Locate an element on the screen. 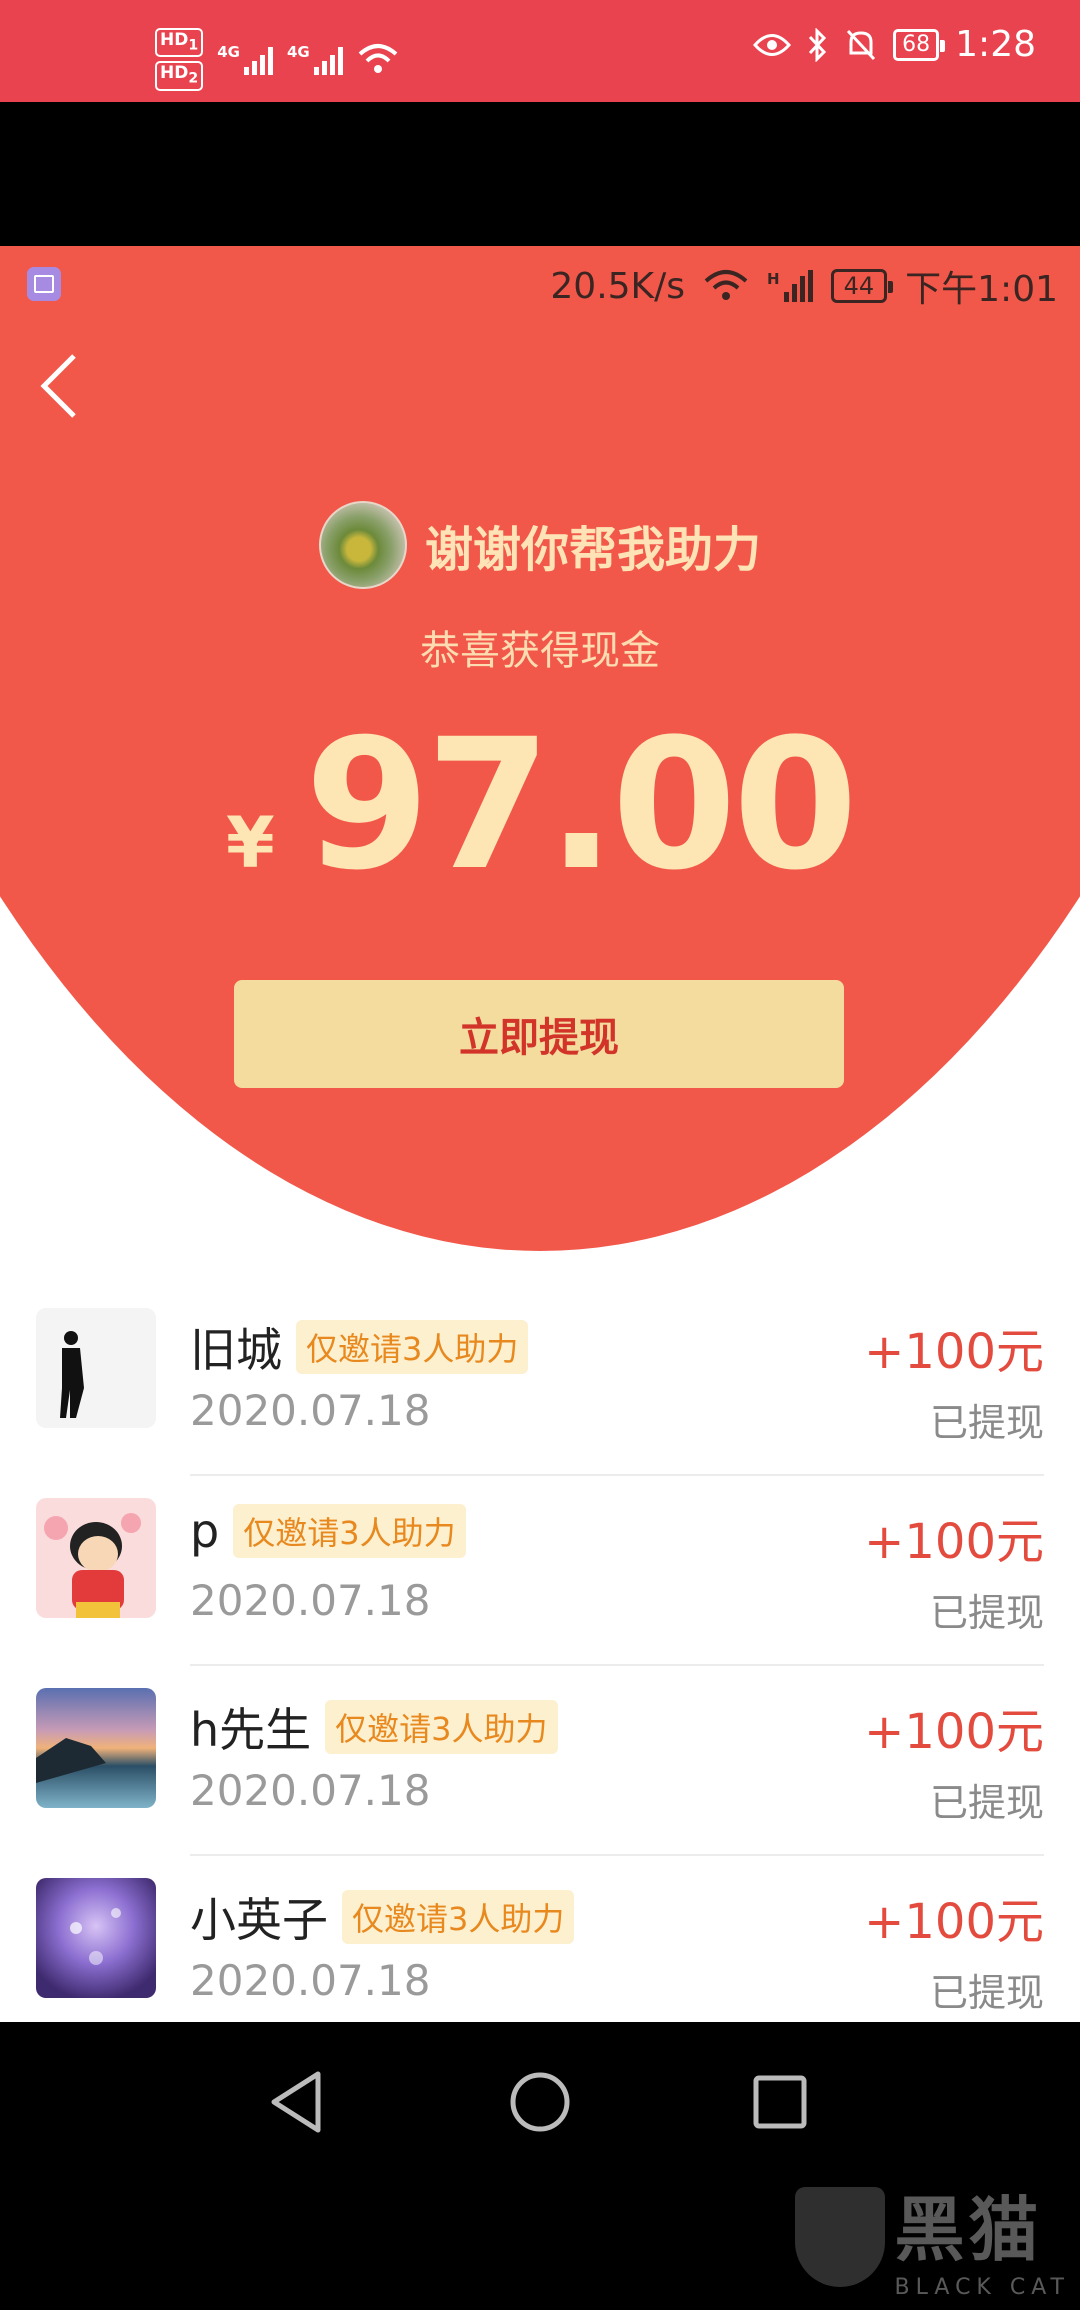  square-recents-icon is located at coordinates (780, 2102).